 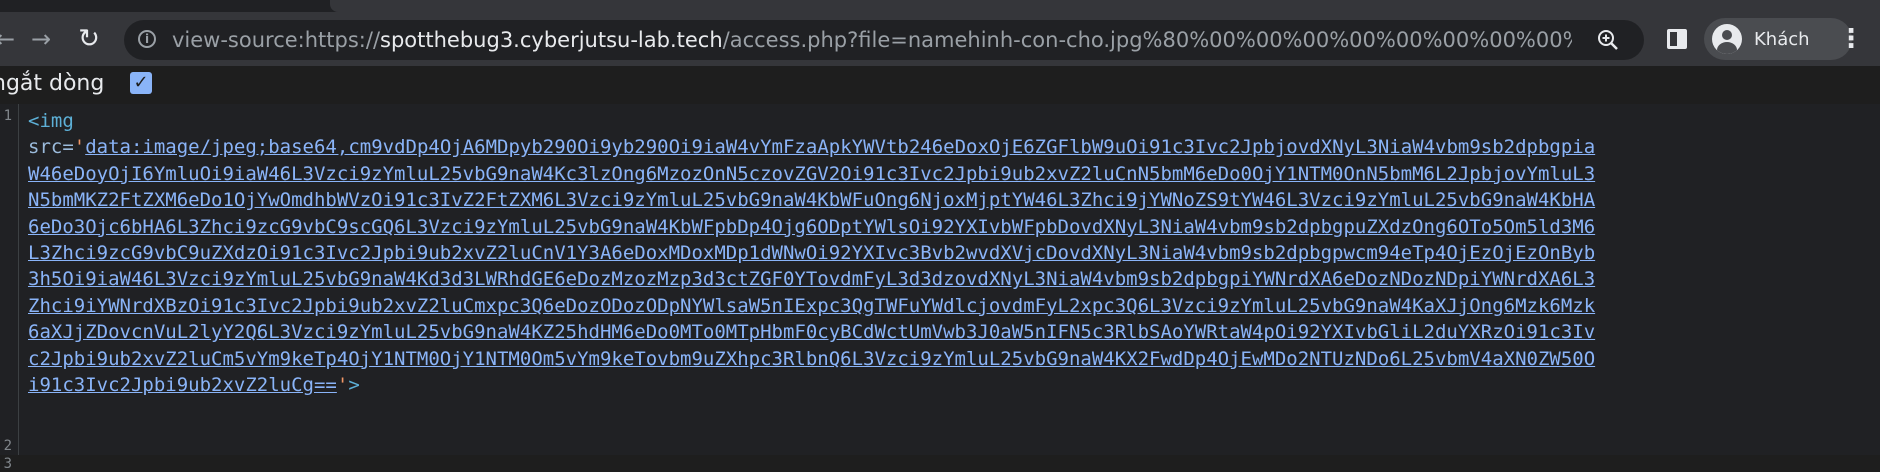 What do you see at coordinates (51, 147) in the screenshot?
I see `src-attribute-name: src=` at bounding box center [51, 147].